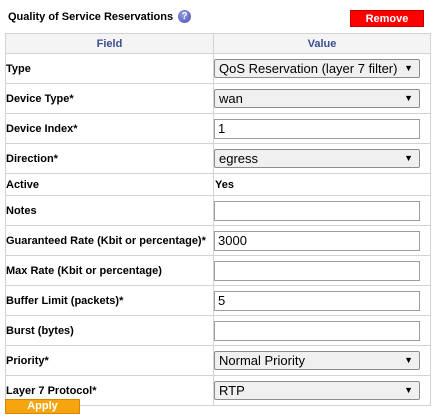  Describe the element at coordinates (317, 390) in the screenshot. I see `layer7-protocol-select: RTP ▼` at that location.